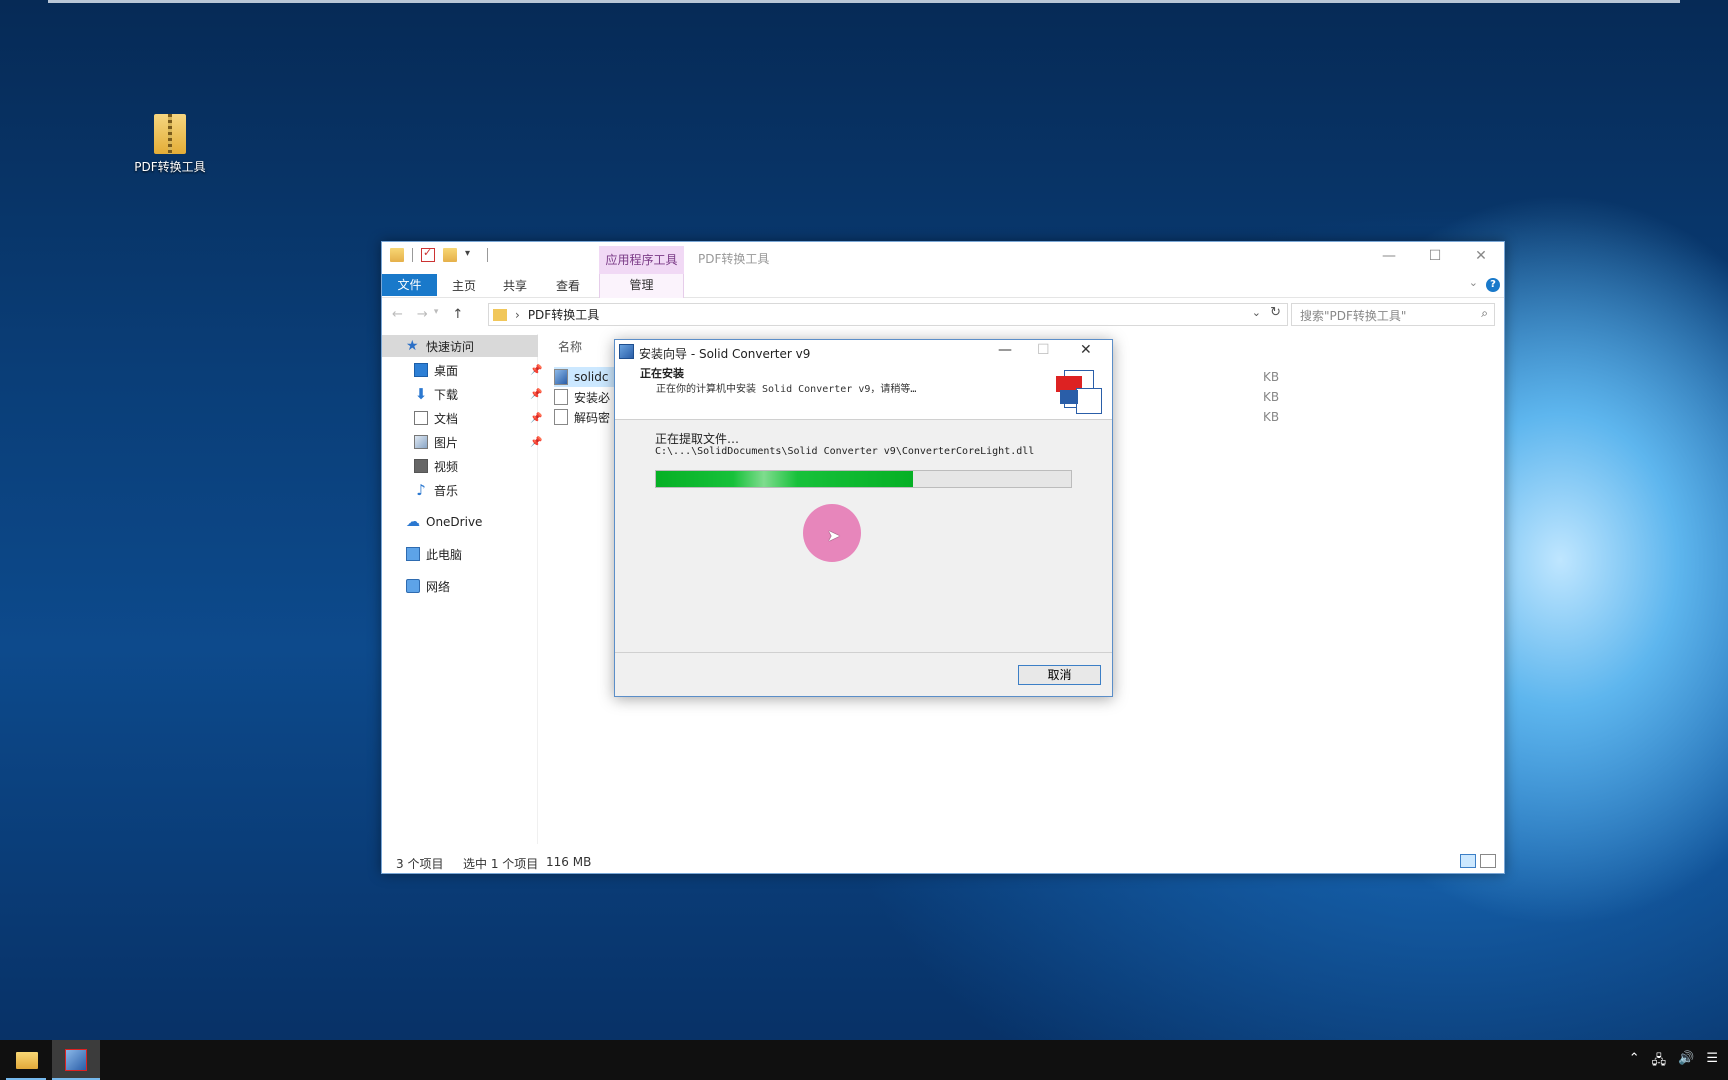  I want to click on toolbar-separator, so click(412, 255).